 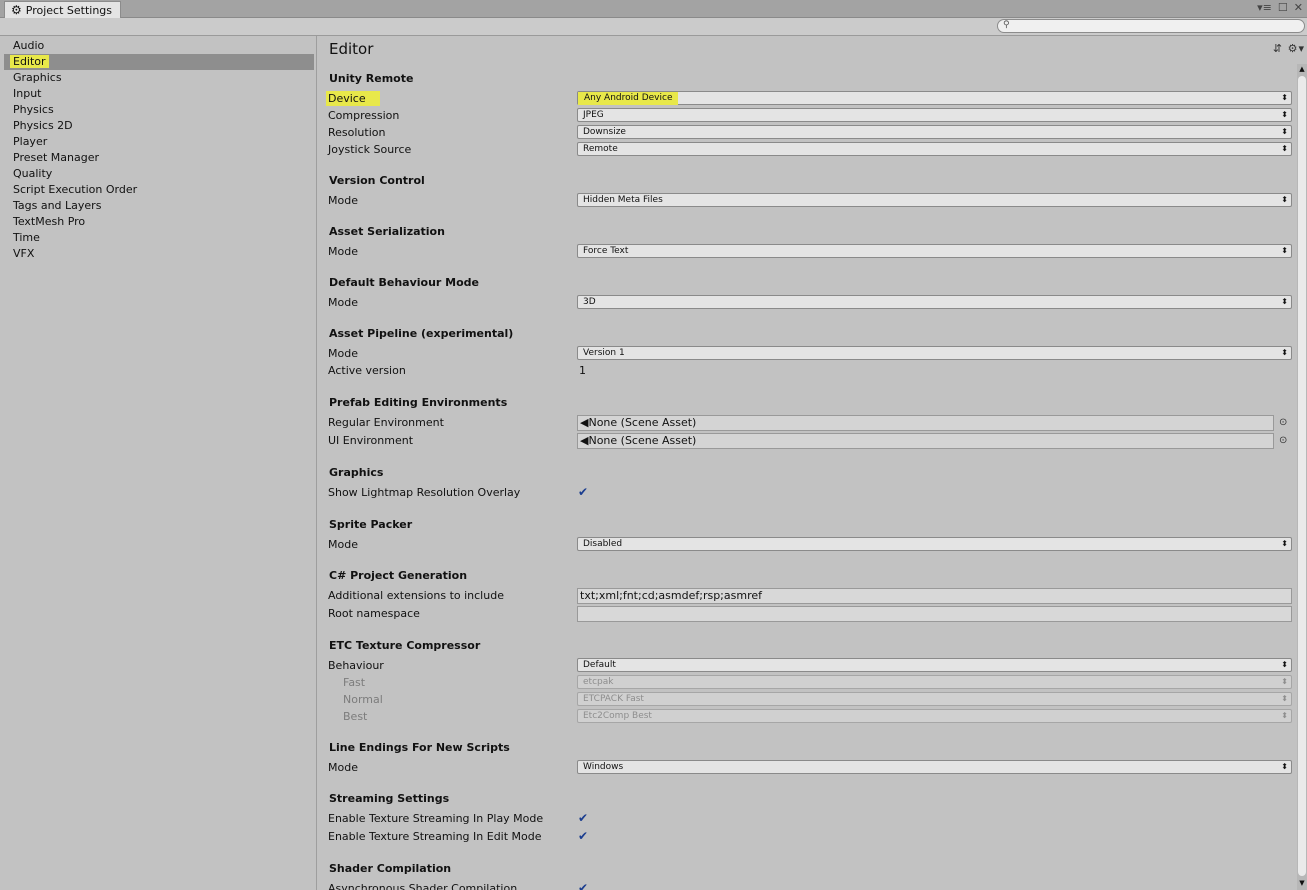 What do you see at coordinates (24, 253) in the screenshot?
I see `sidebar-item-label: VFX` at bounding box center [24, 253].